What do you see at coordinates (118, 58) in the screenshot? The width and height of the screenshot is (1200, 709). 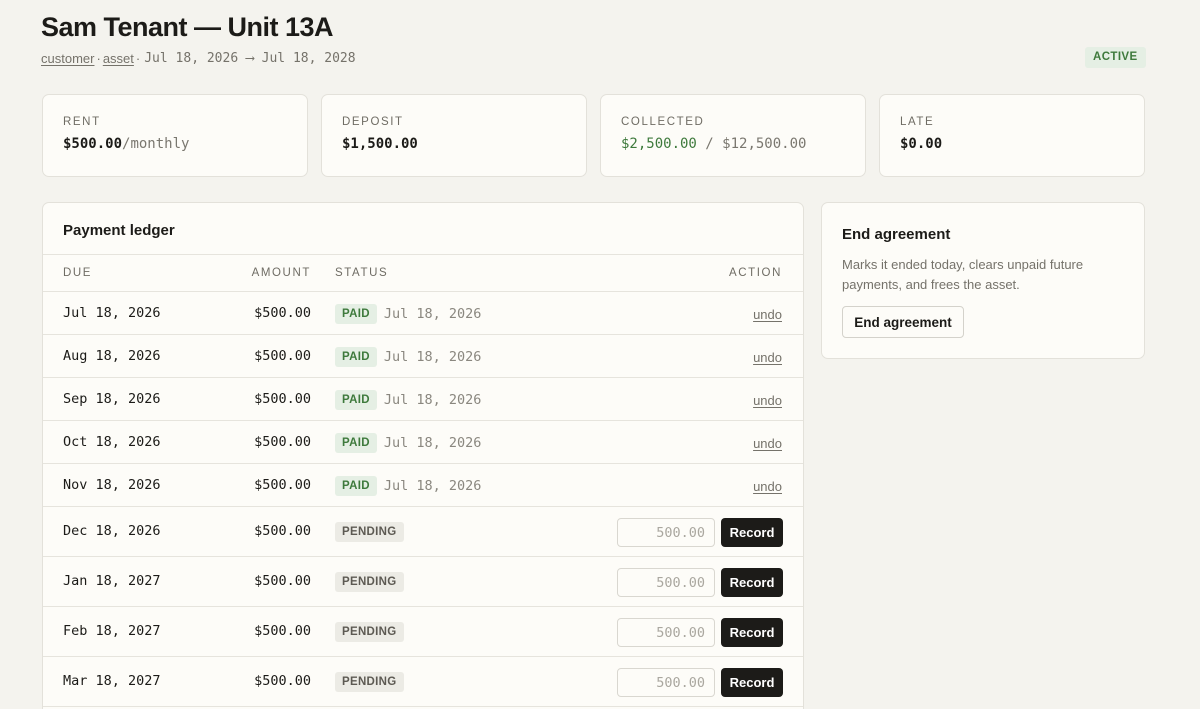 I see `breadcrumb-asset-link: asset` at bounding box center [118, 58].